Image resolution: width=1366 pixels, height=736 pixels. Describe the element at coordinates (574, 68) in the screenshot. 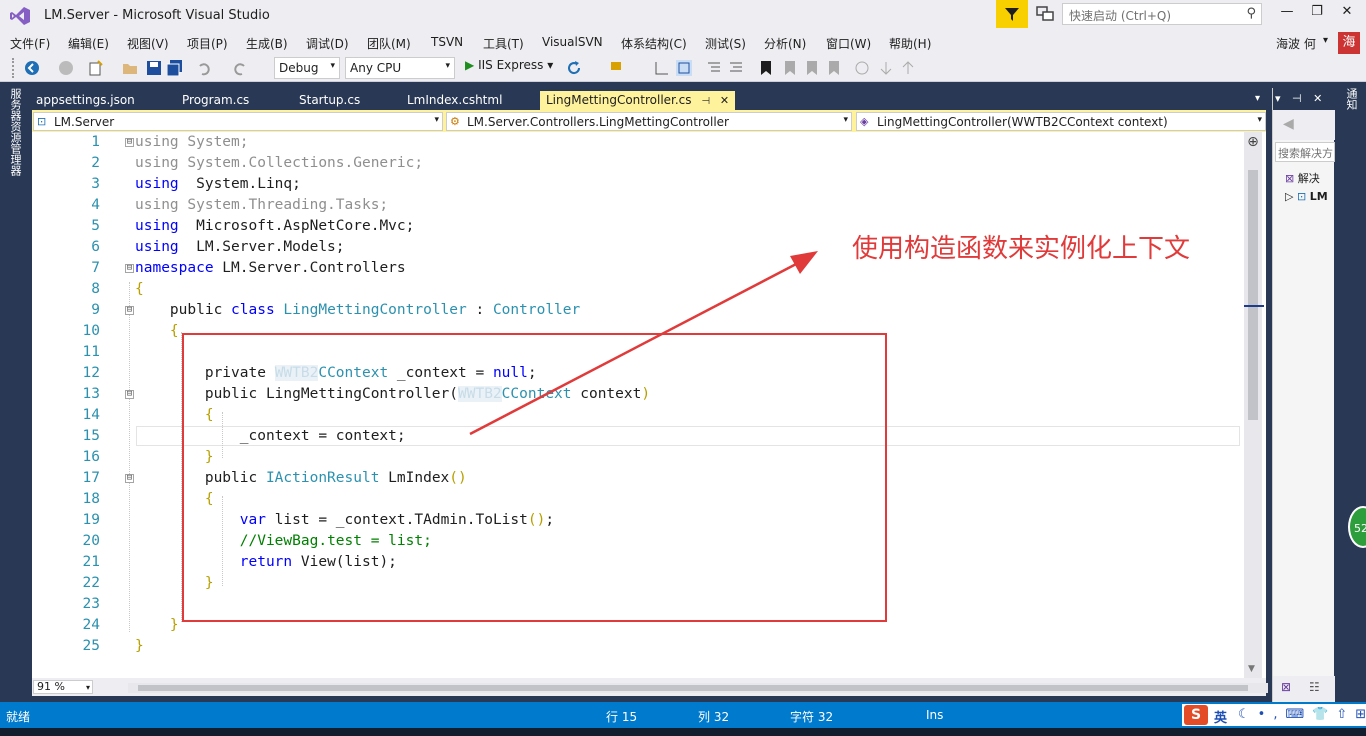

I see `refresh-icon` at that location.